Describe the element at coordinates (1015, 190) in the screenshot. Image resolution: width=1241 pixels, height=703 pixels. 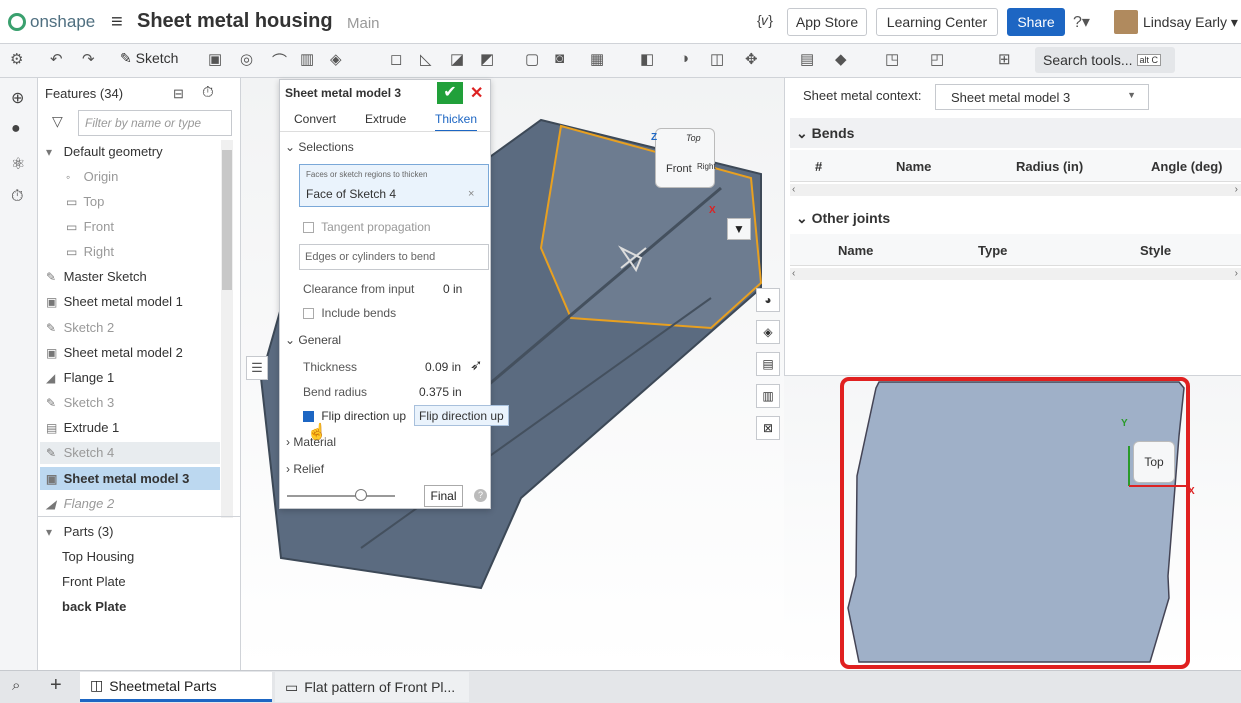
I see `bends-h-scrollbar: ‹ ›` at that location.